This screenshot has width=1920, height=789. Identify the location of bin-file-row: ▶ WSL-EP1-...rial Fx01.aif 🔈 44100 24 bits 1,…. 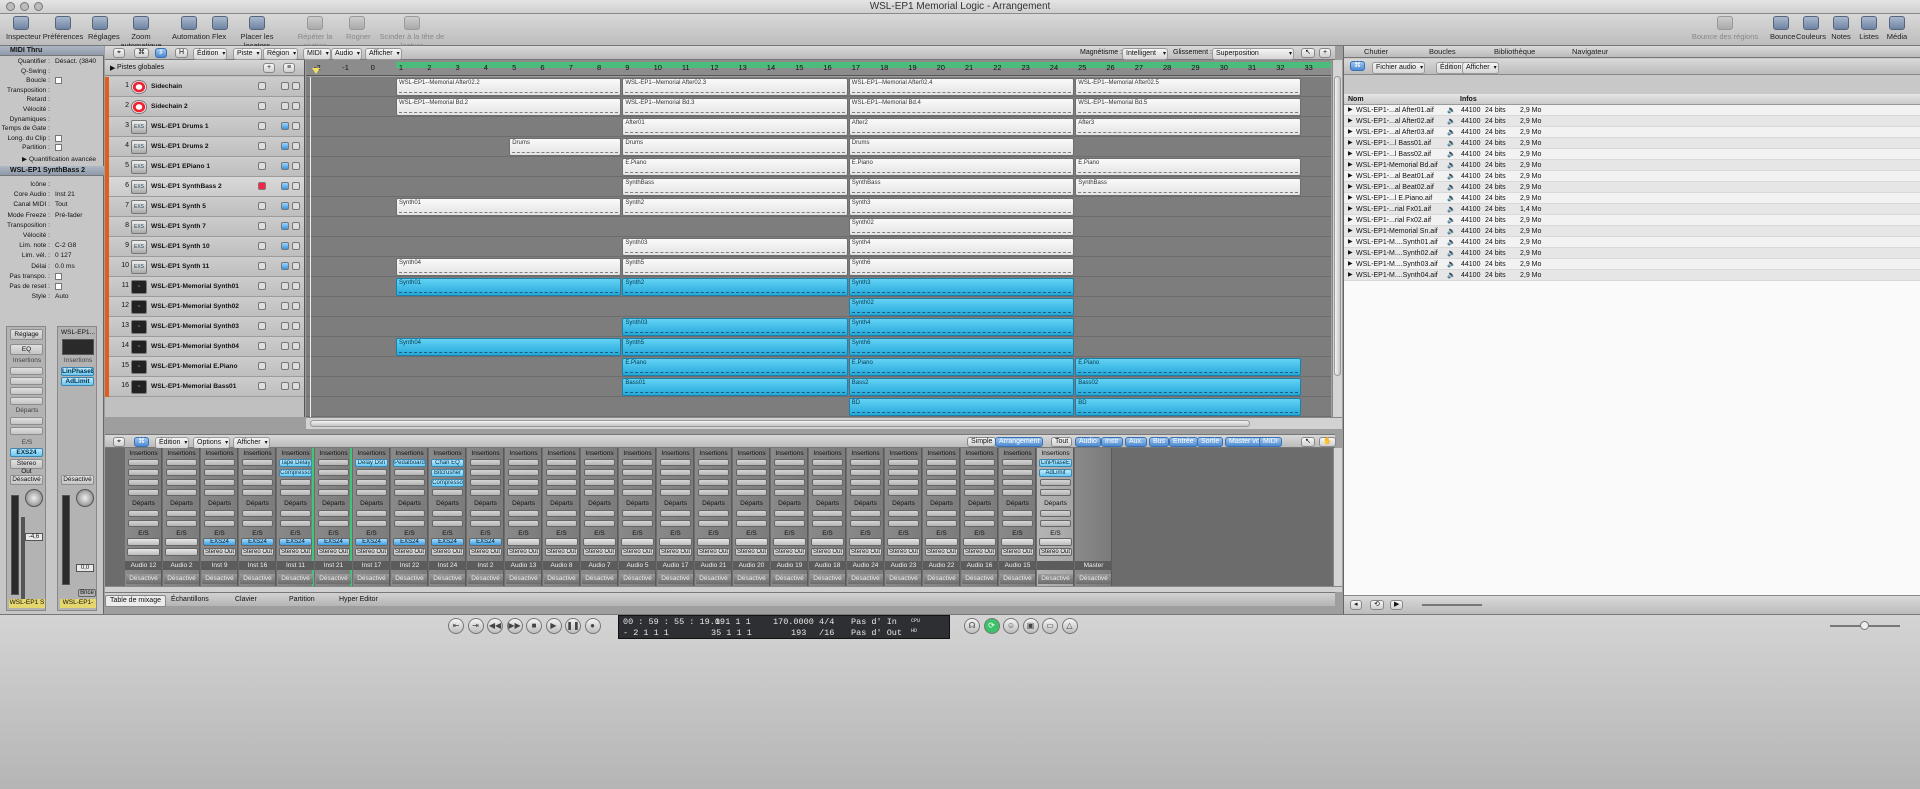
(1632, 209).